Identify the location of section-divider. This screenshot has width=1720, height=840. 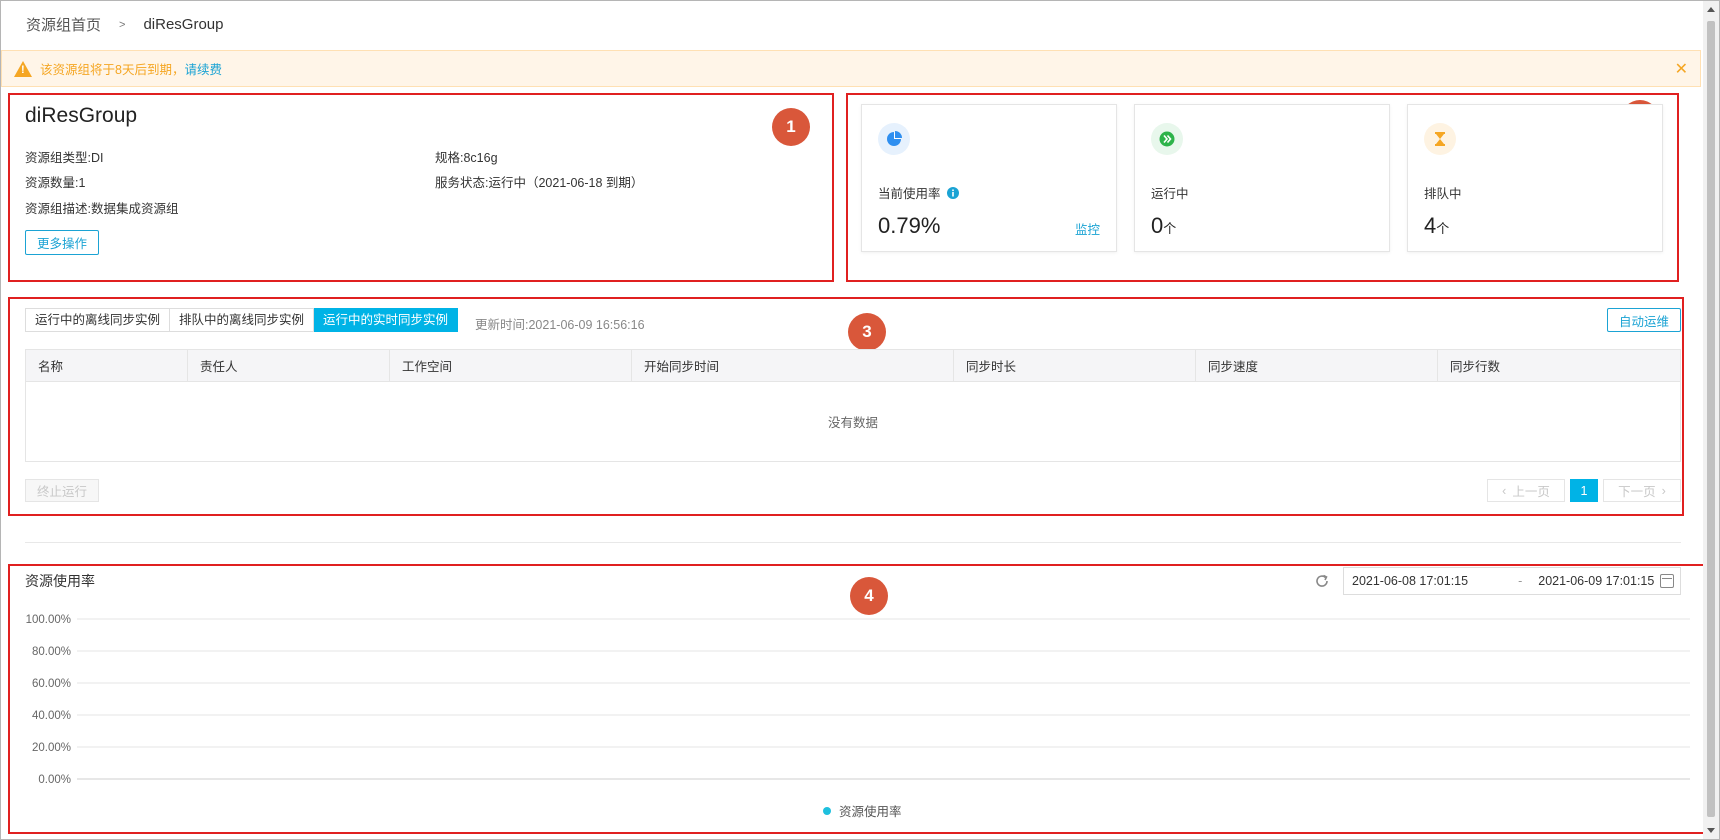
(853, 542).